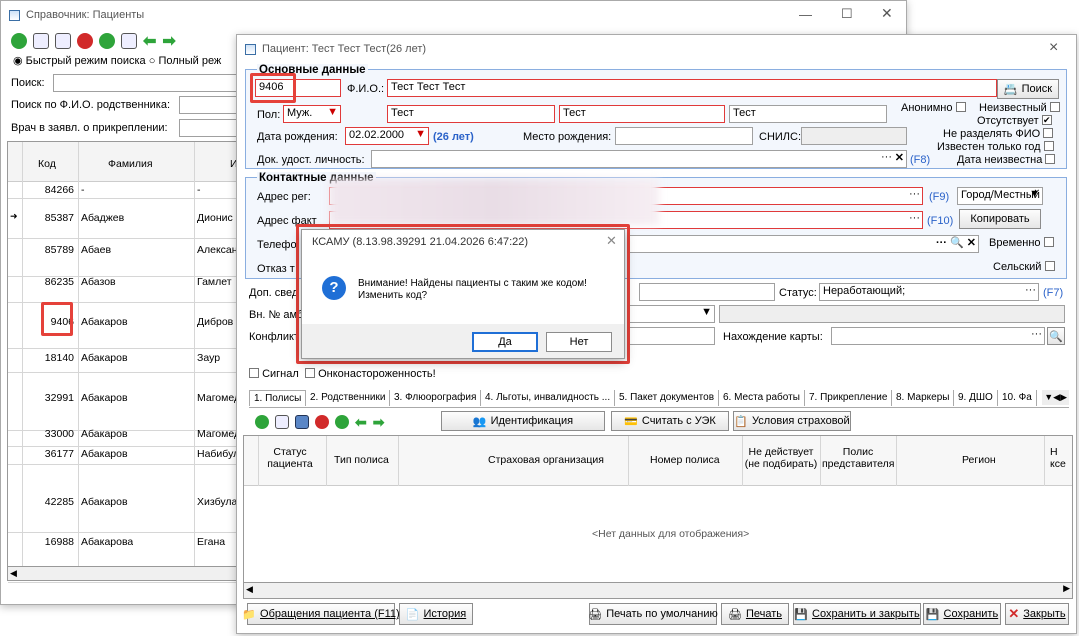  What do you see at coordinates (302, 422) in the screenshot?
I see `policy-save-icon` at bounding box center [302, 422].